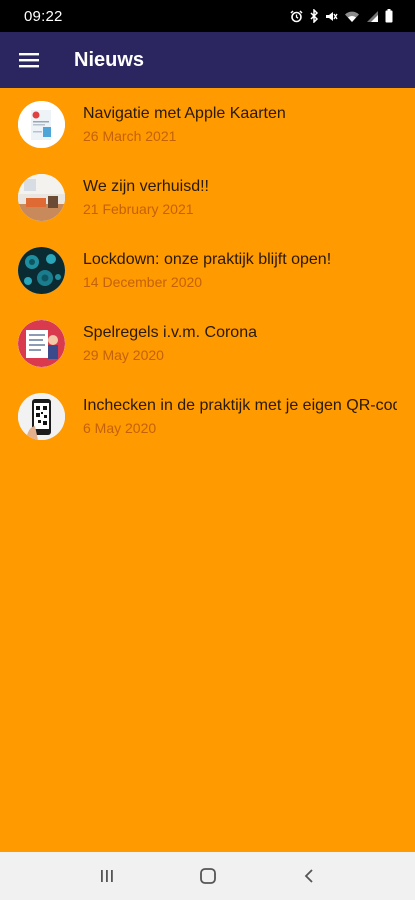 This screenshot has width=415, height=900. Describe the element at coordinates (207, 259) in the screenshot. I see `news-title: Lockdown: onze praktijk blijft open!` at that location.